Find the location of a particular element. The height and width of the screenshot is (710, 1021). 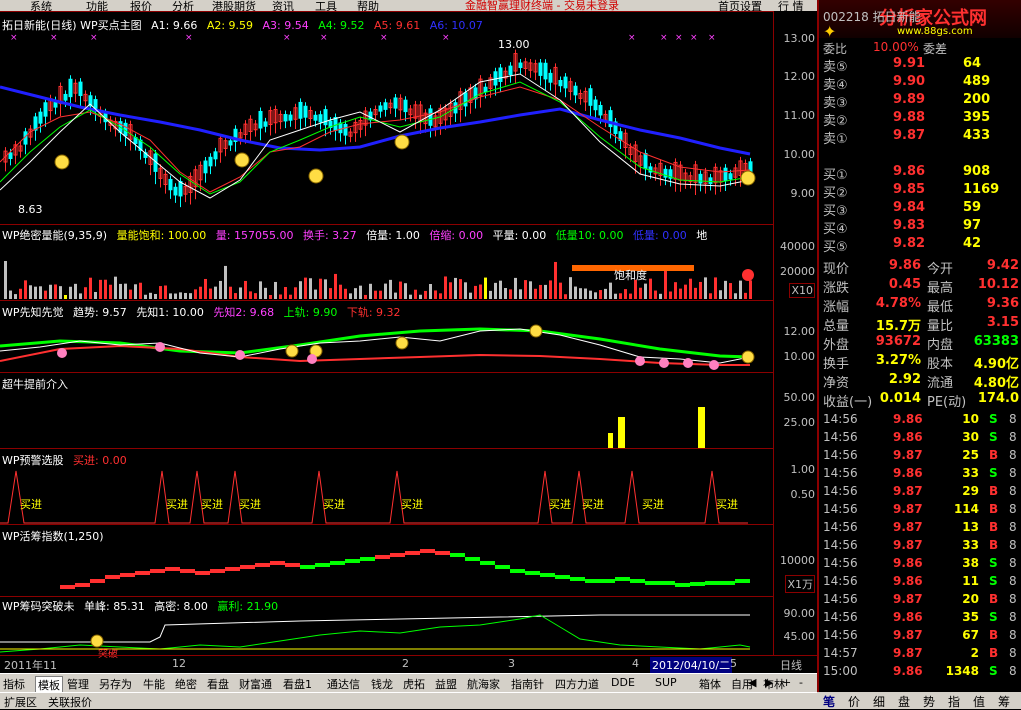

tick-price: 9.87 is located at coordinates (908, 599).